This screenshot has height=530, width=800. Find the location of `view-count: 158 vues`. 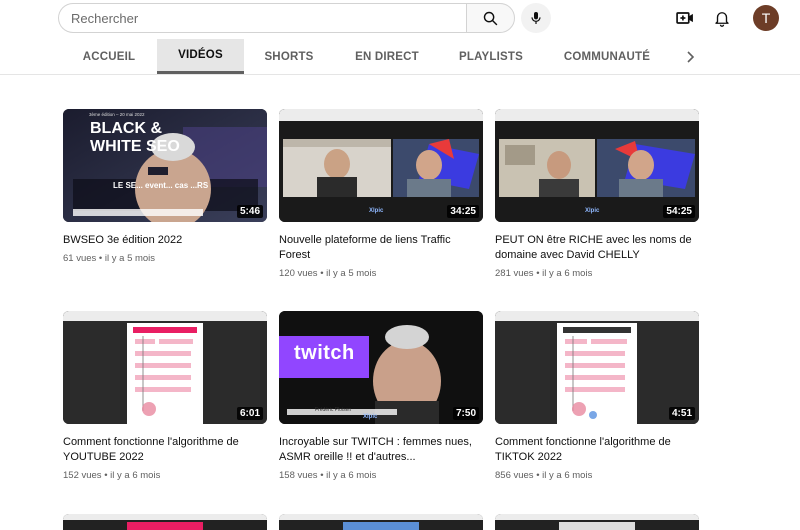

view-count: 158 vues is located at coordinates (298, 475).